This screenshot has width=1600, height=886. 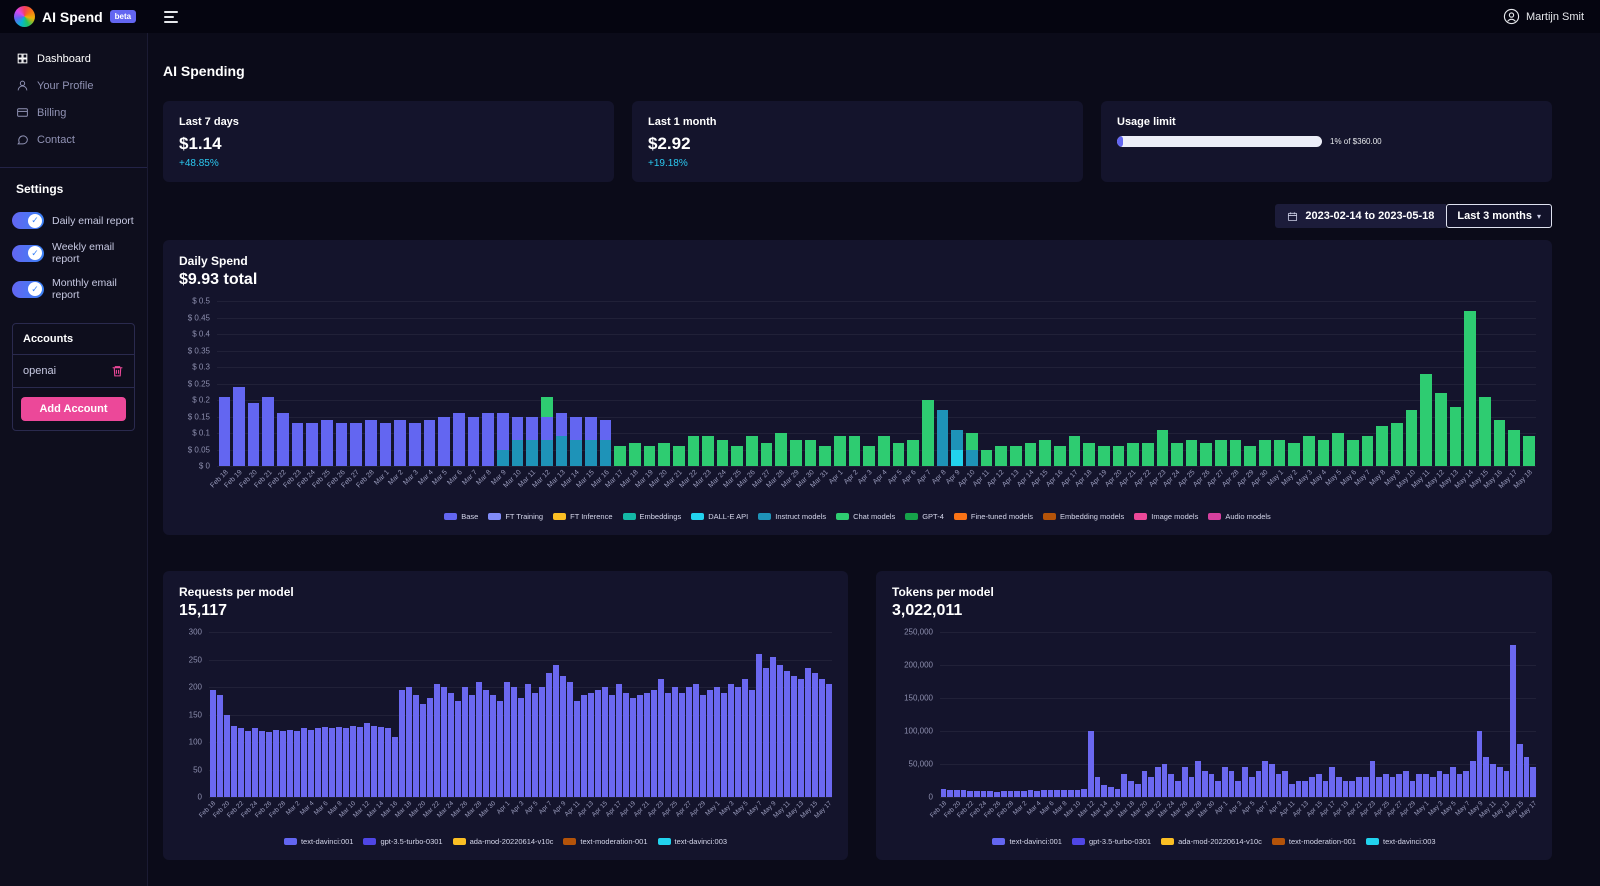 What do you see at coordinates (469, 478) in the screenshot?
I see `x-tick-label: Mar 7` at bounding box center [469, 478].